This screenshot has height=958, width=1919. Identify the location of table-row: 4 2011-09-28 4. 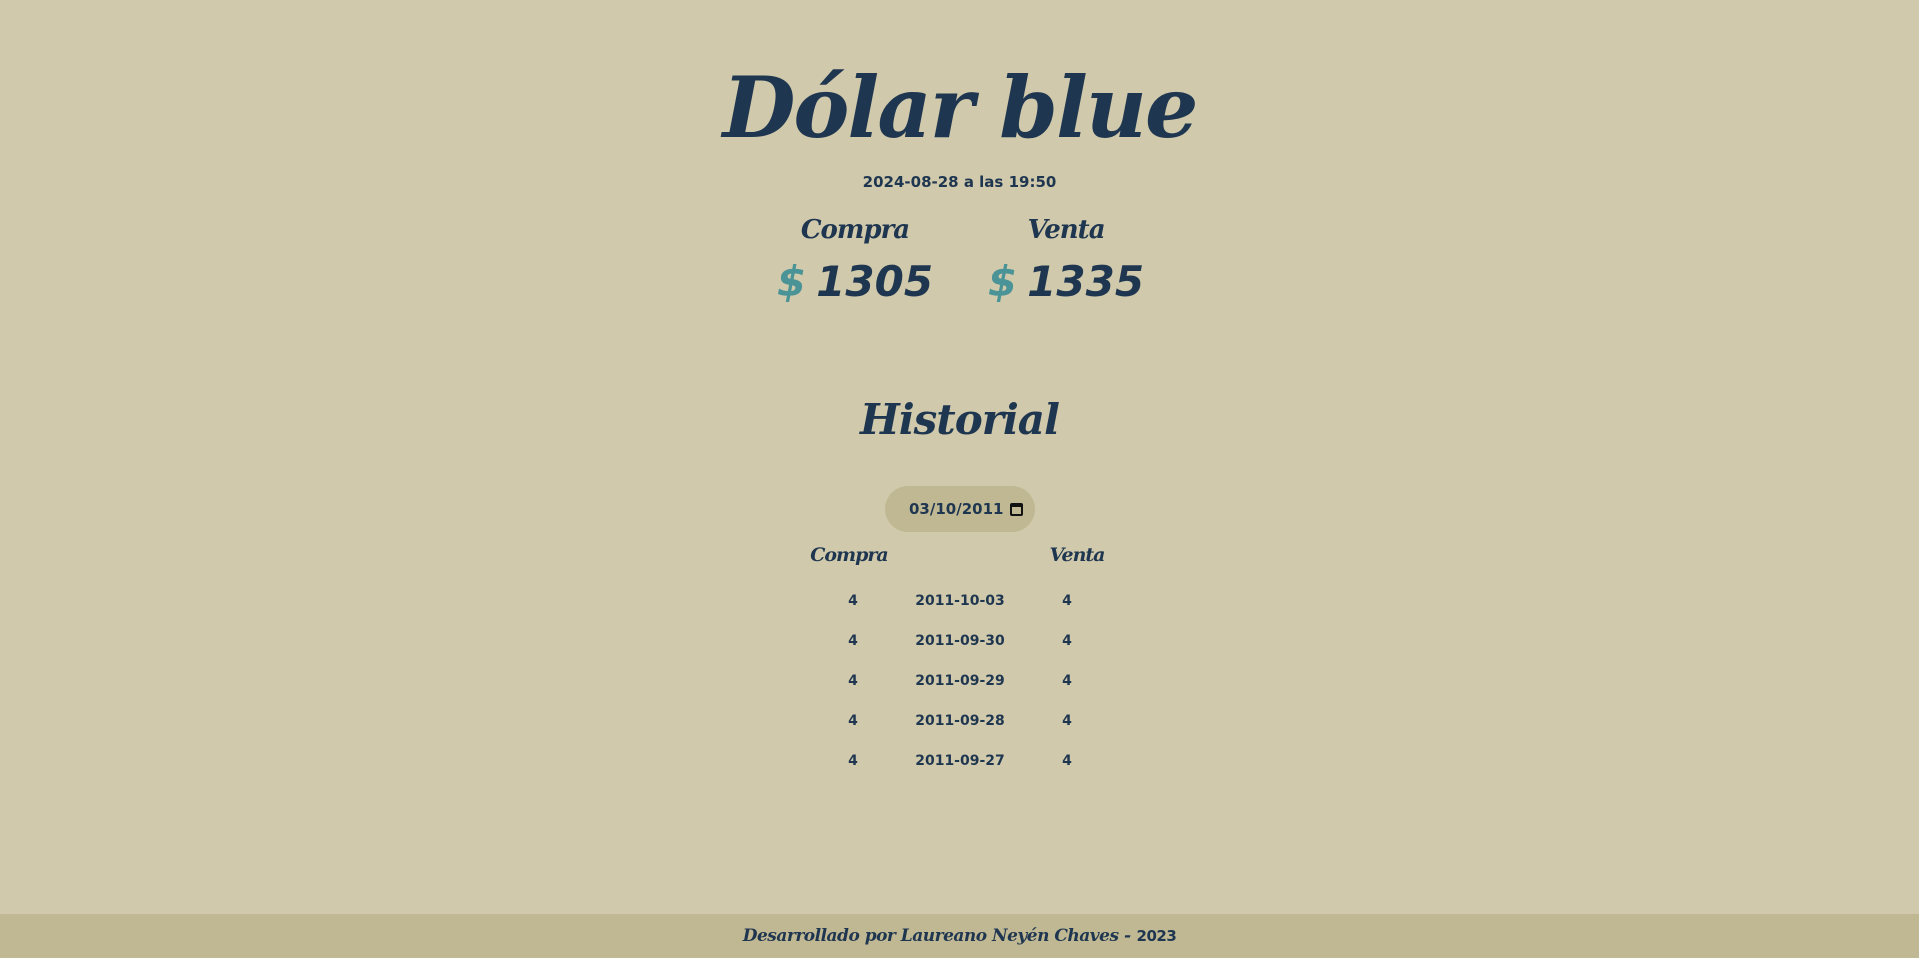
(959, 727).